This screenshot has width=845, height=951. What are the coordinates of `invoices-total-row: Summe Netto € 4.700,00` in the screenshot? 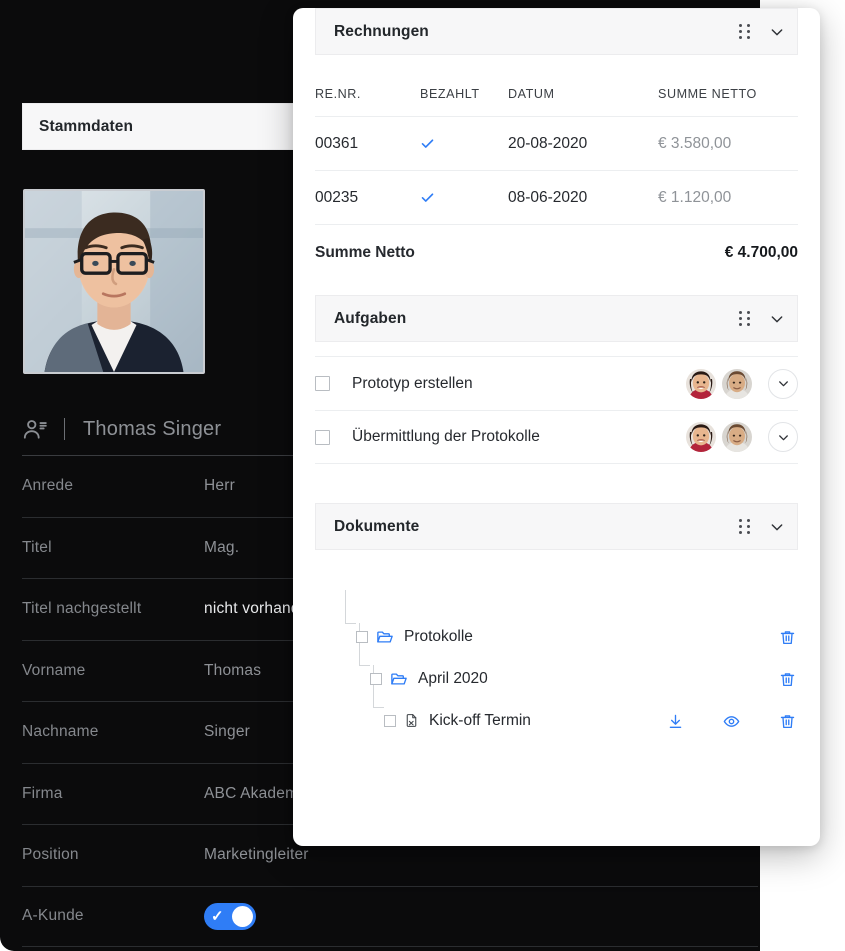 It's located at (556, 253).